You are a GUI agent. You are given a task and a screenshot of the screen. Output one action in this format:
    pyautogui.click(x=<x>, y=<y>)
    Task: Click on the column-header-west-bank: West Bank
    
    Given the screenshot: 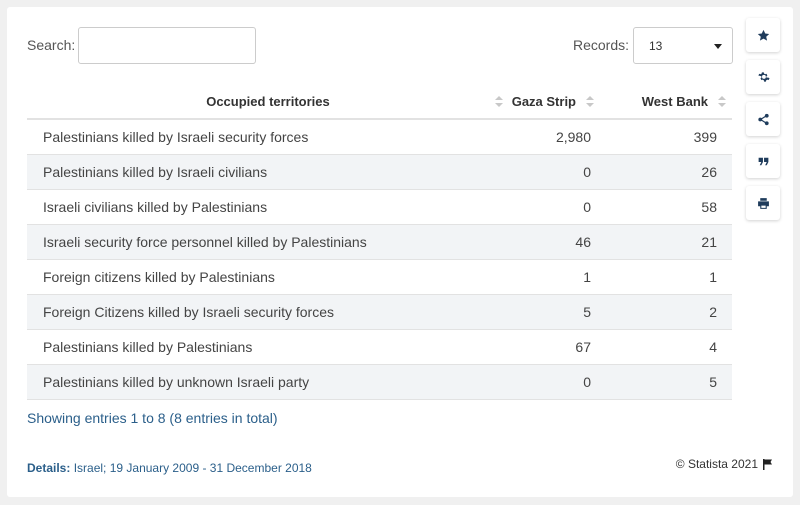 What is the action you would take?
    pyautogui.click(x=666, y=102)
    